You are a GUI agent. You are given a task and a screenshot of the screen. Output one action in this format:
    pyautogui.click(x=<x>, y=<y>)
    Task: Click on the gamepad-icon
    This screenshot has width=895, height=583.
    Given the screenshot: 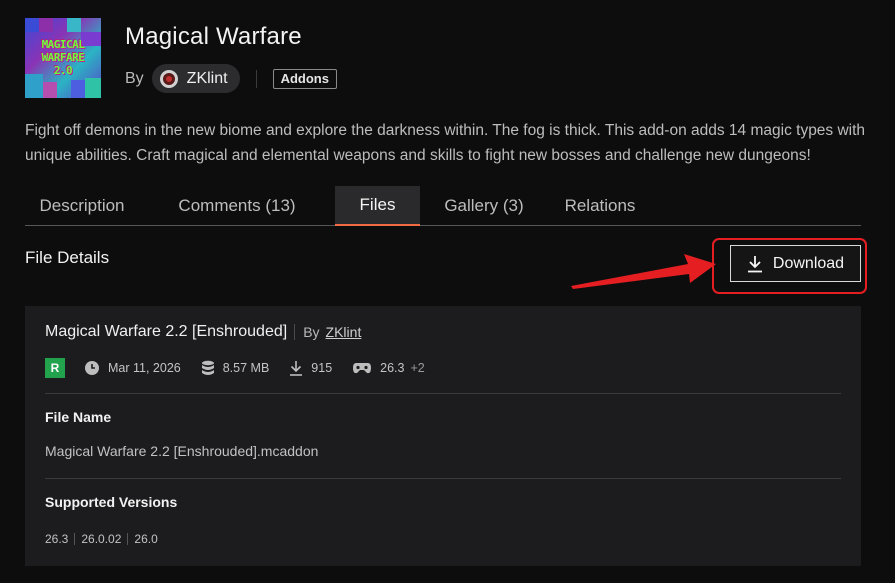 What is the action you would take?
    pyautogui.click(x=362, y=368)
    